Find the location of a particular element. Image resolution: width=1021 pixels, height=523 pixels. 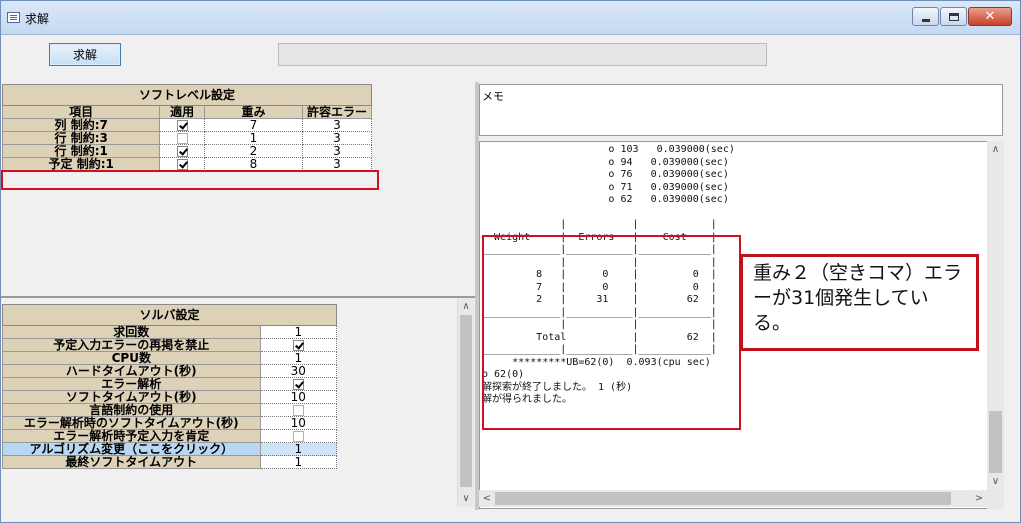

table-row: 最終ソフトタイムアウト 1 is located at coordinates (170, 462).